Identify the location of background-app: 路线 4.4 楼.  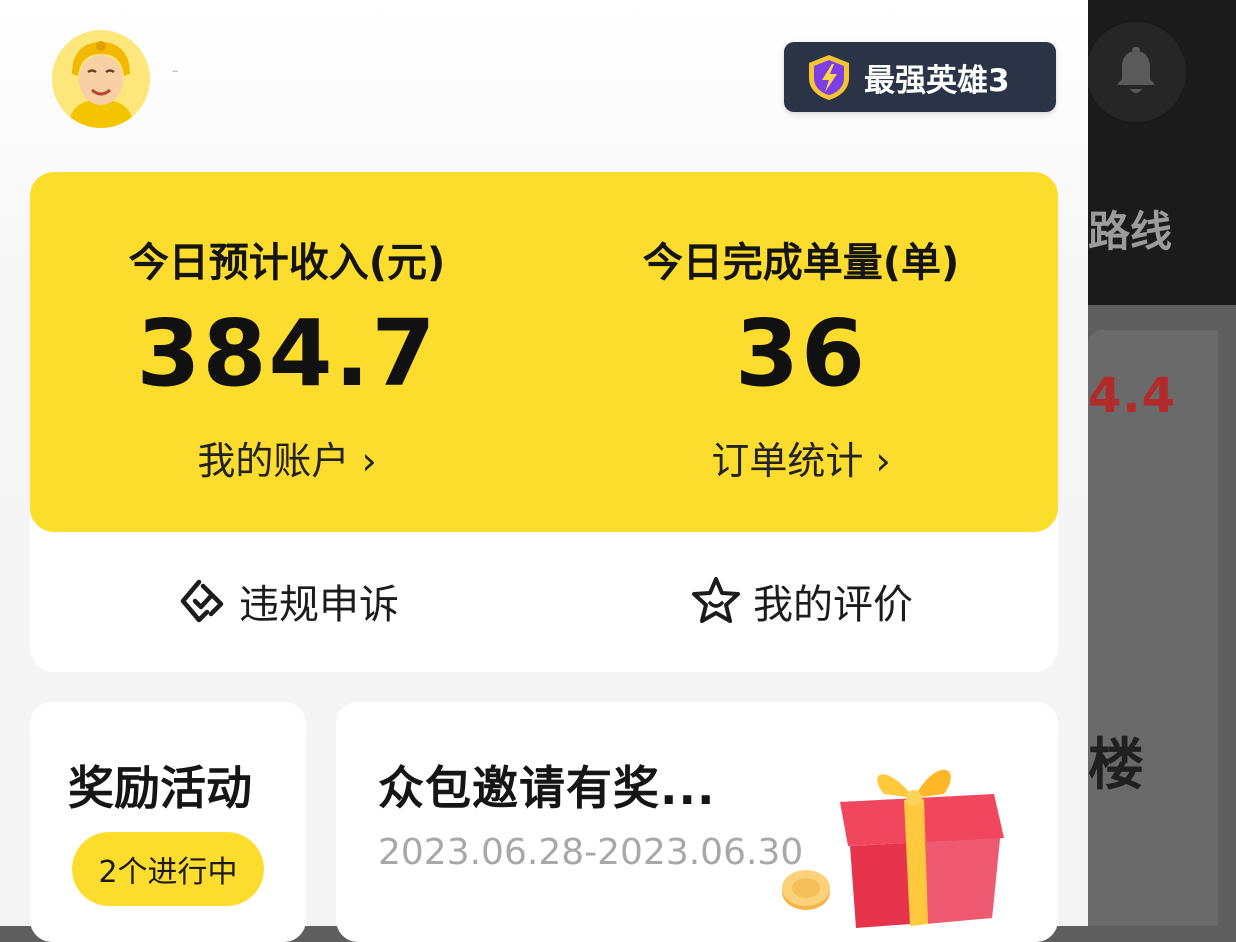
(1161, 463).